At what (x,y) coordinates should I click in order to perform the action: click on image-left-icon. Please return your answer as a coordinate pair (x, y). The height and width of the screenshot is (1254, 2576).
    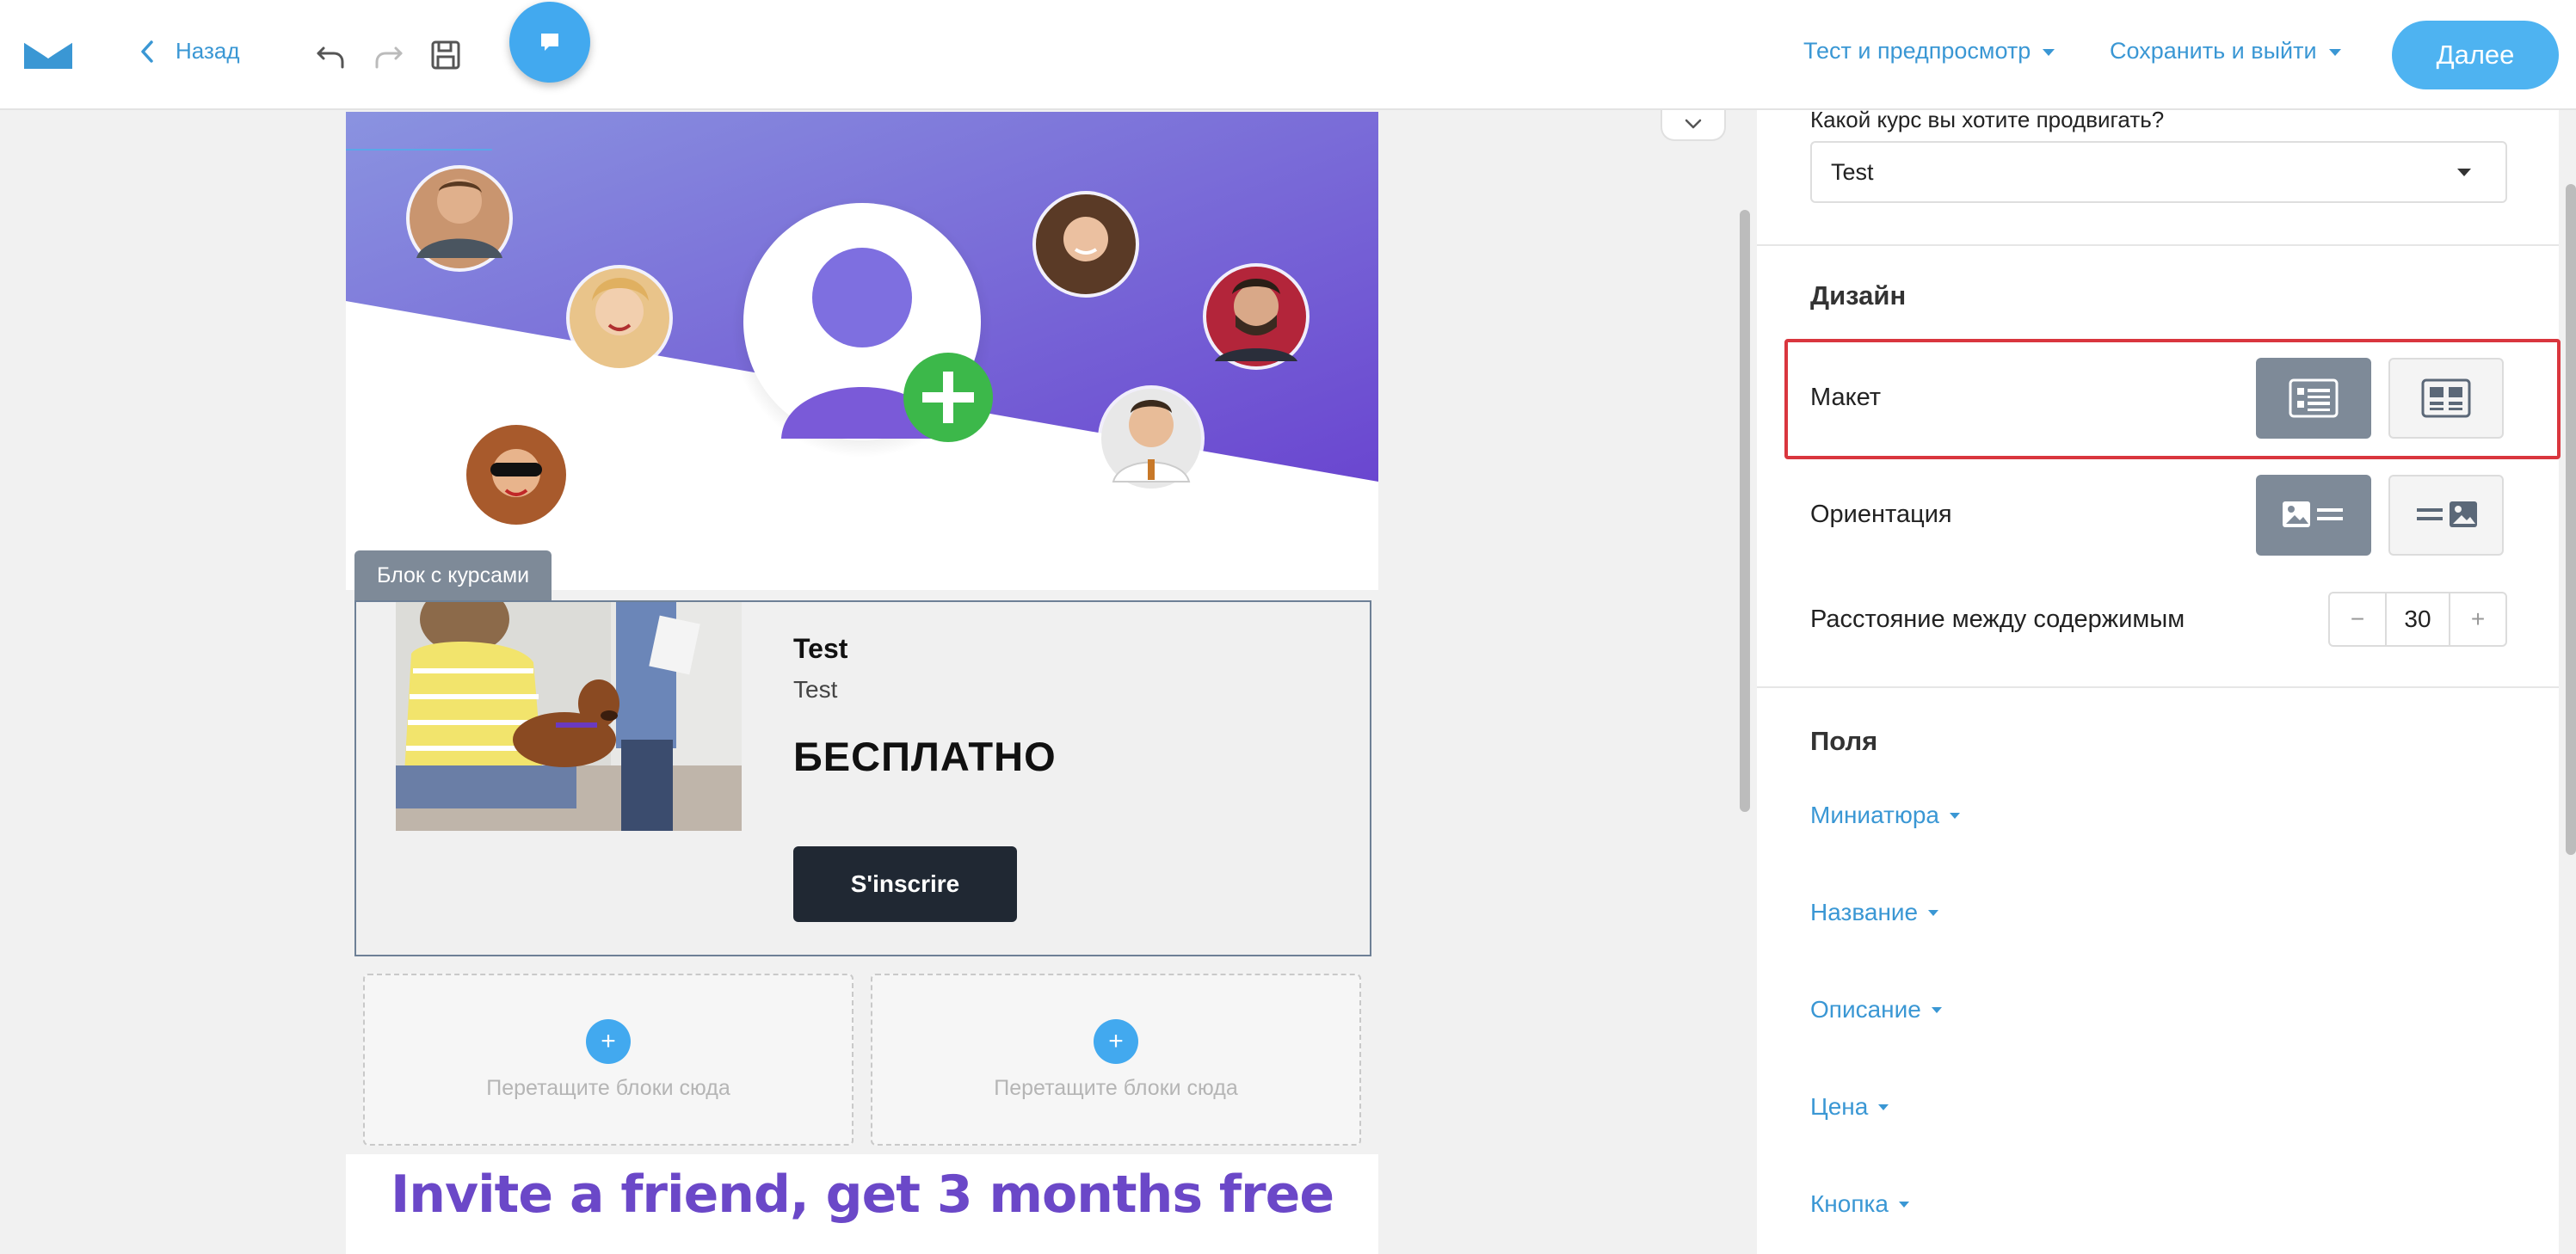
    Looking at the image, I should click on (2313, 514).